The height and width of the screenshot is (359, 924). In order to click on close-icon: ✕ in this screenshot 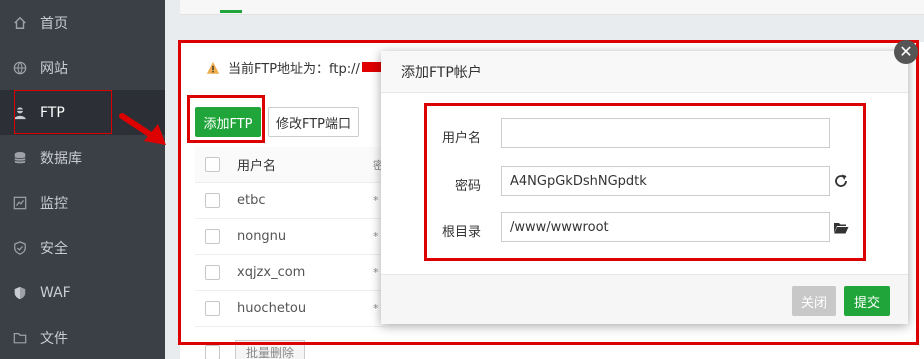, I will do `click(906, 52)`.